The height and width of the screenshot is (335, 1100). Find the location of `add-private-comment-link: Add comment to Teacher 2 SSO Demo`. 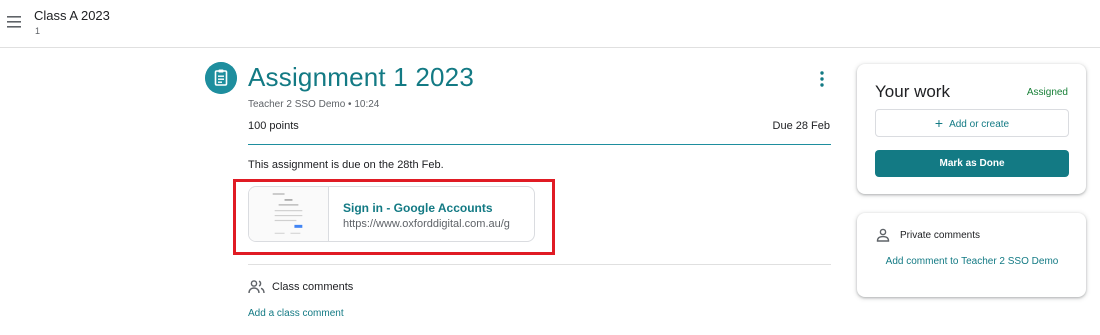

add-private-comment-link: Add comment to Teacher 2 SSO Demo is located at coordinates (972, 262).